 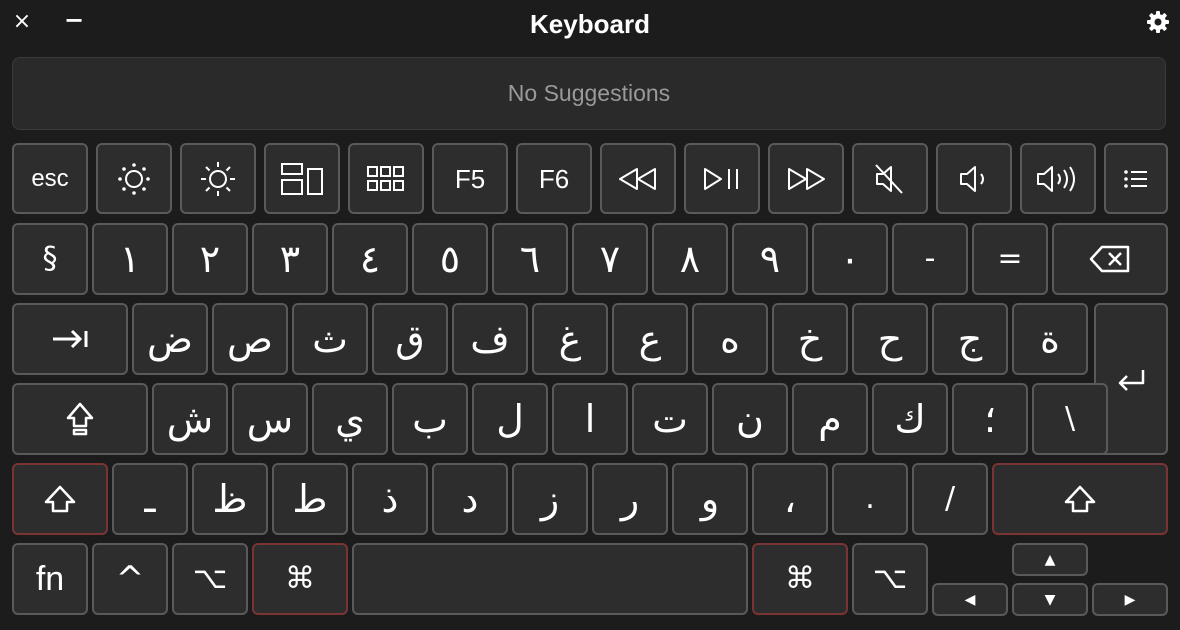 What do you see at coordinates (60, 499) in the screenshot?
I see `key-shift-left` at bounding box center [60, 499].